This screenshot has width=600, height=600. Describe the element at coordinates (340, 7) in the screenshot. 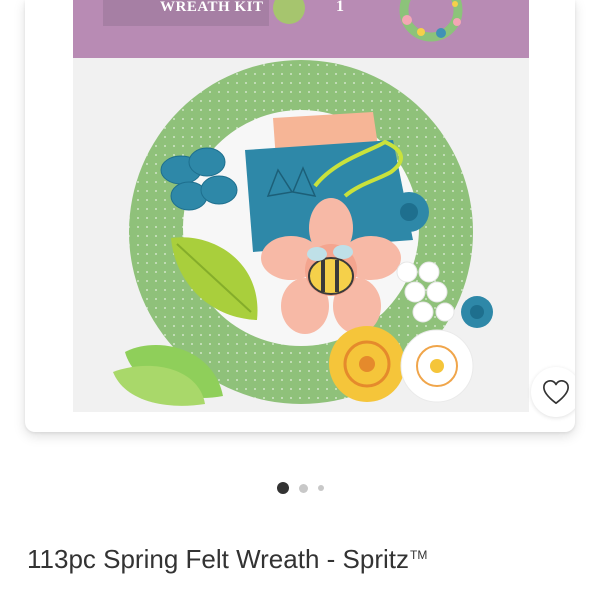

I see `package-count: 1` at that location.